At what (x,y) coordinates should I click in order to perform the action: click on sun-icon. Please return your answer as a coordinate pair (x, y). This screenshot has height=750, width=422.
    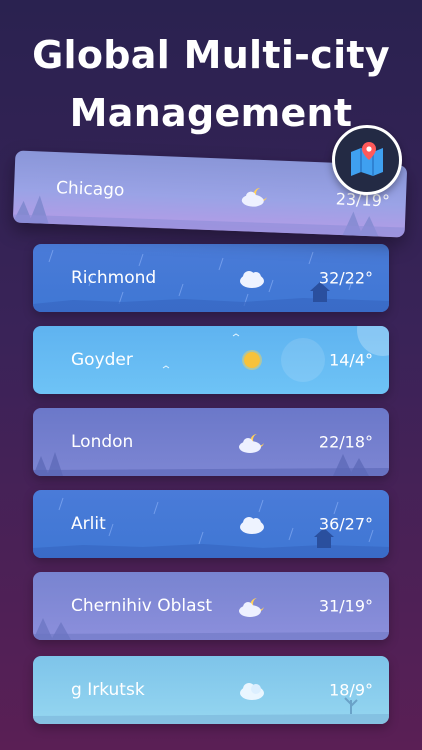
    Looking at the image, I should click on (252, 360).